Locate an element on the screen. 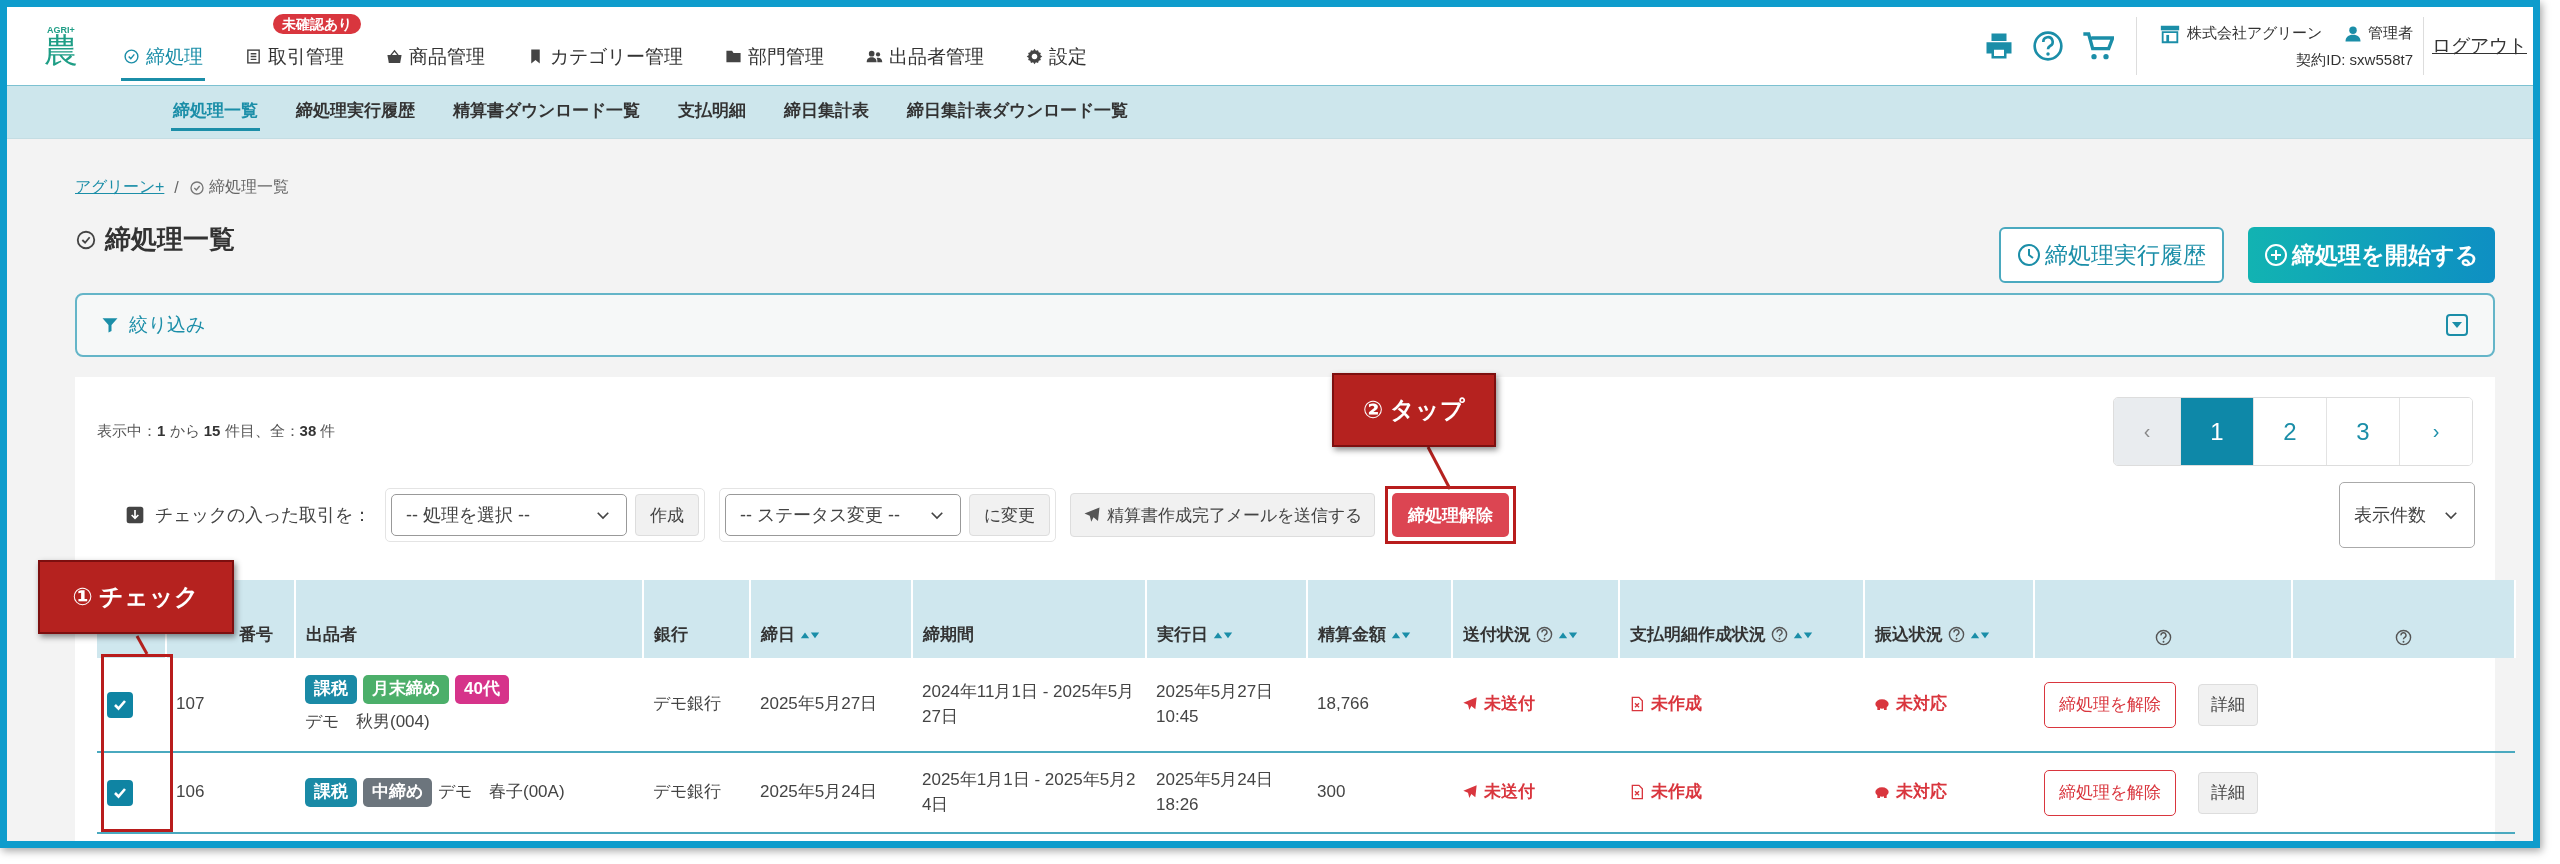 The image size is (2560, 864). release-button: 締処理解除 is located at coordinates (1450, 515).